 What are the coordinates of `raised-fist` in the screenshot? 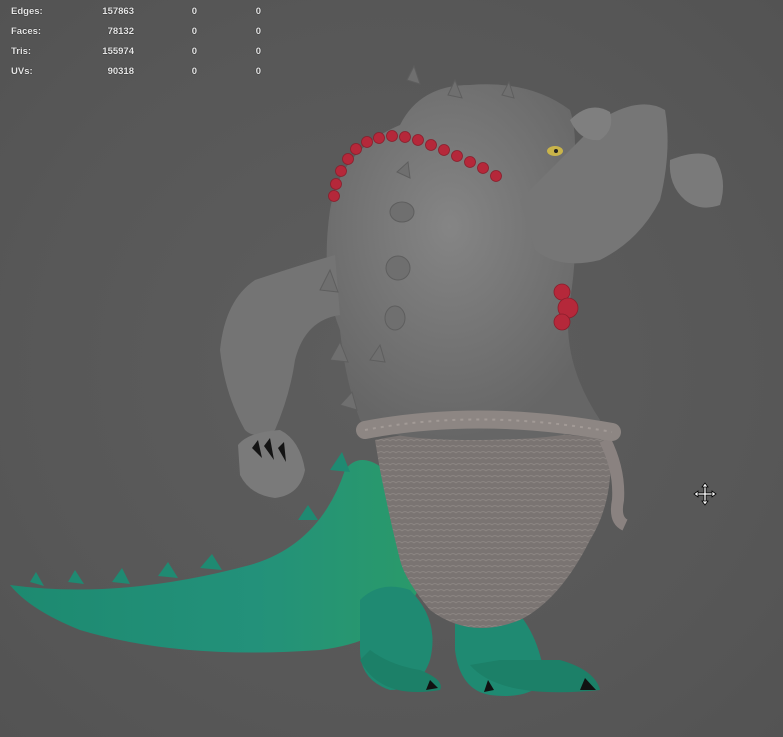 It's located at (696, 180).